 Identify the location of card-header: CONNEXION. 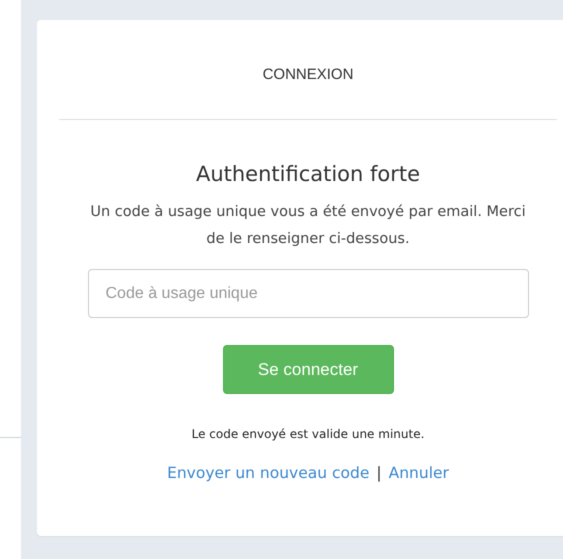
(308, 75).